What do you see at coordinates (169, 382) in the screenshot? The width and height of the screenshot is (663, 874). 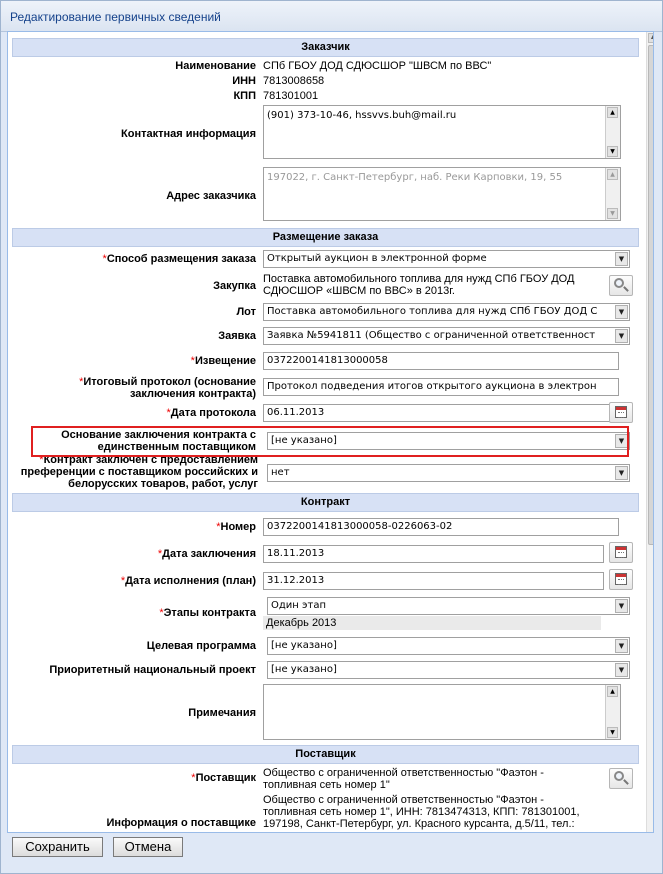 I see `protocol-label-line1: Итоговый протокол (основание` at bounding box center [169, 382].